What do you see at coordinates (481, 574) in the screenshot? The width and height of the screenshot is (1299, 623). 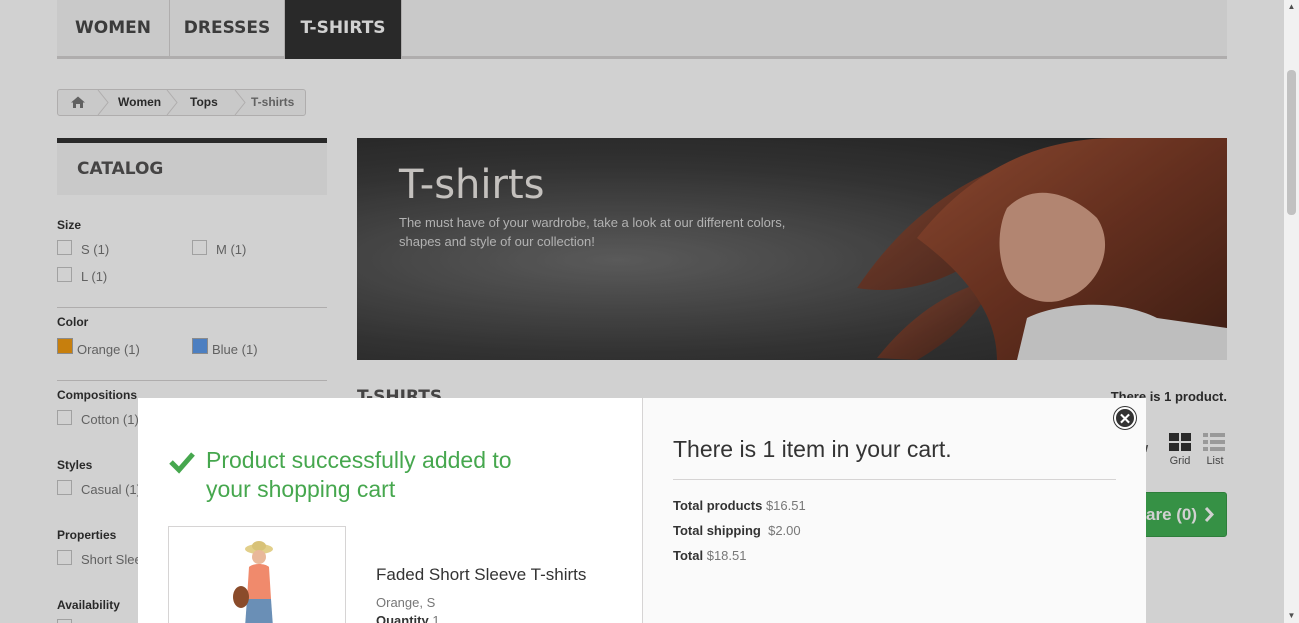 I see `product-name: Faded Short Sleeve T-shirts` at bounding box center [481, 574].